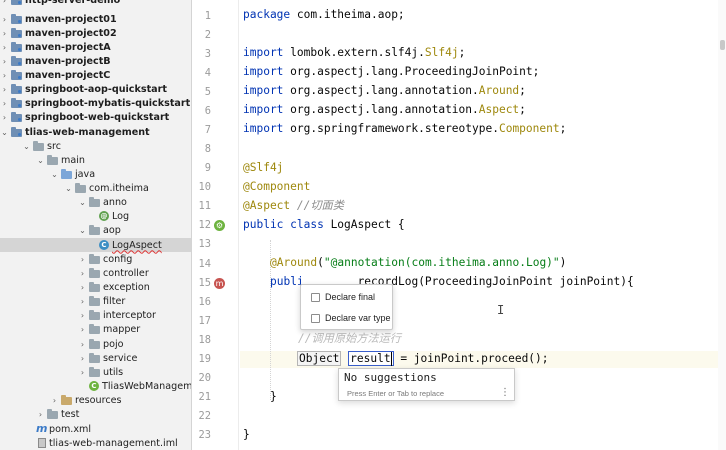  What do you see at coordinates (315, 318) in the screenshot?
I see `declare-var-type-checkbox` at bounding box center [315, 318].